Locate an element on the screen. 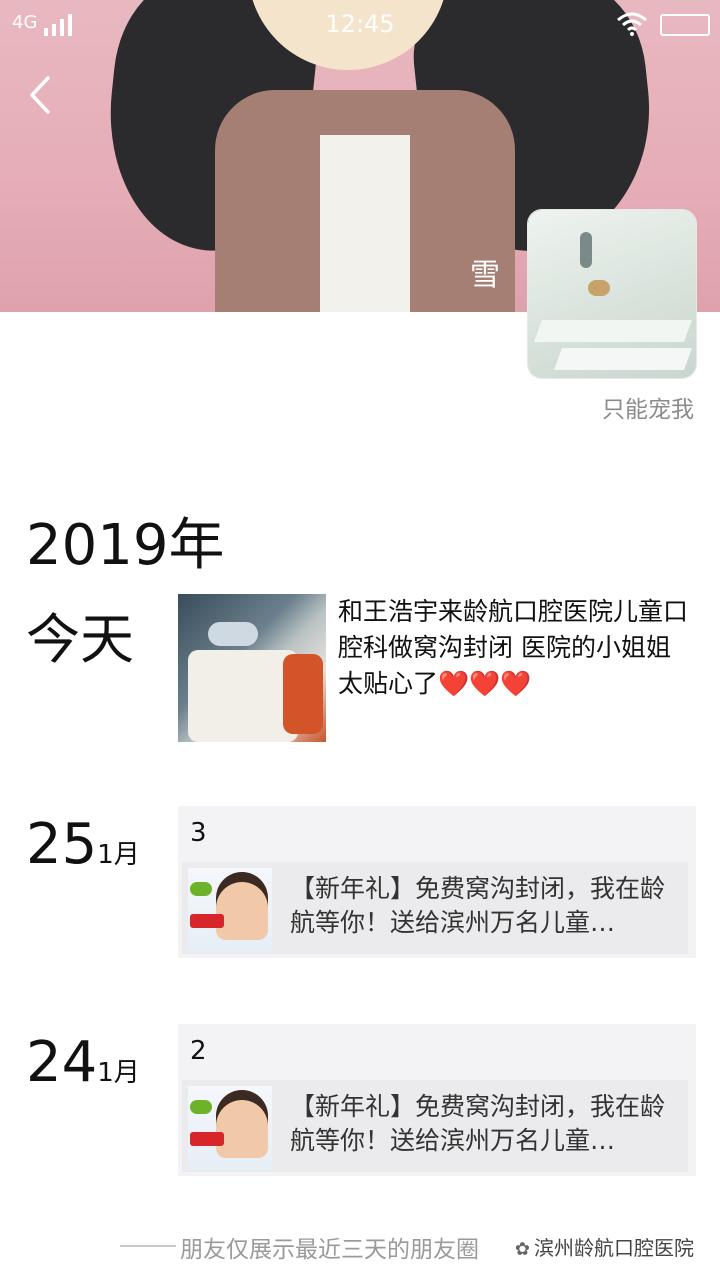 The width and height of the screenshot is (720, 1280). timeline-date: 241月 is located at coordinates (83, 1062).